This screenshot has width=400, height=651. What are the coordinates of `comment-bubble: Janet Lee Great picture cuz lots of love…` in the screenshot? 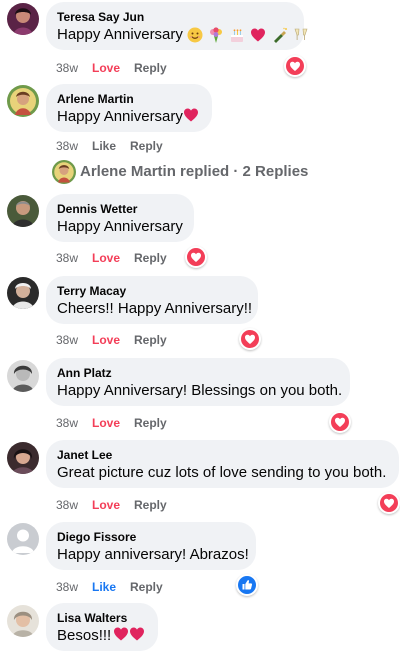 It's located at (222, 464).